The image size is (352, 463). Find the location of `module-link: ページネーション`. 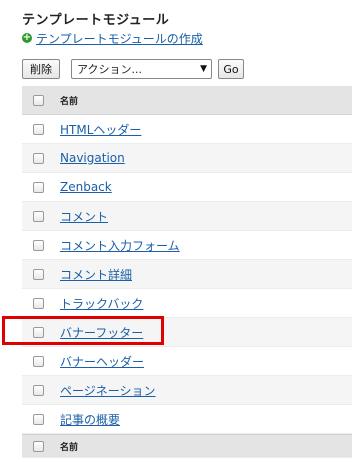

module-link: ページネーション is located at coordinates (108, 390).